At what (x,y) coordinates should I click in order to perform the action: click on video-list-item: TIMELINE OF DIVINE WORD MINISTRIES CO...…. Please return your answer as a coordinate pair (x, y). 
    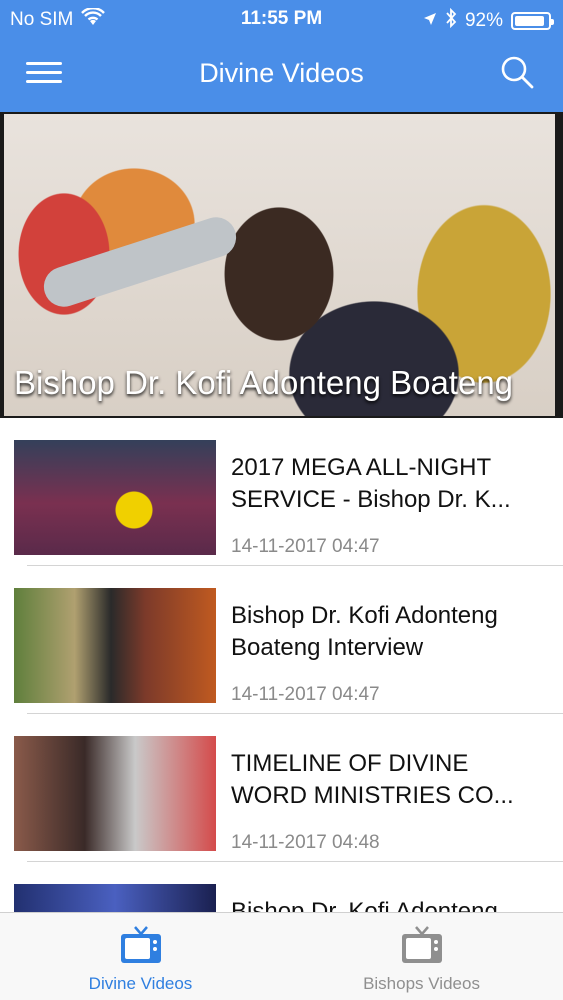
    Looking at the image, I should click on (281, 788).